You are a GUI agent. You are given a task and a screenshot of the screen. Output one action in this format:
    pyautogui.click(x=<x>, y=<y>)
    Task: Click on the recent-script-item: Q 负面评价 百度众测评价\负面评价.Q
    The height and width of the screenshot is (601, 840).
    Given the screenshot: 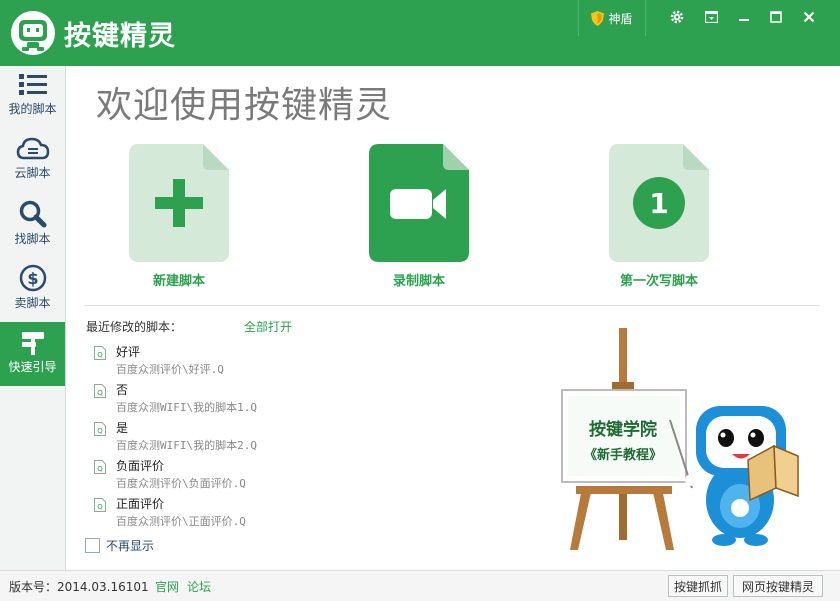 What is the action you would take?
    pyautogui.click(x=224, y=475)
    